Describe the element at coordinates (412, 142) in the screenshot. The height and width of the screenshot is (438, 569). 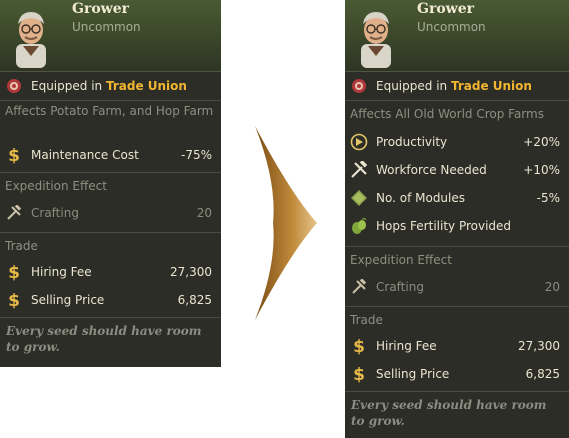
I see `effect-label: Productivity` at that location.